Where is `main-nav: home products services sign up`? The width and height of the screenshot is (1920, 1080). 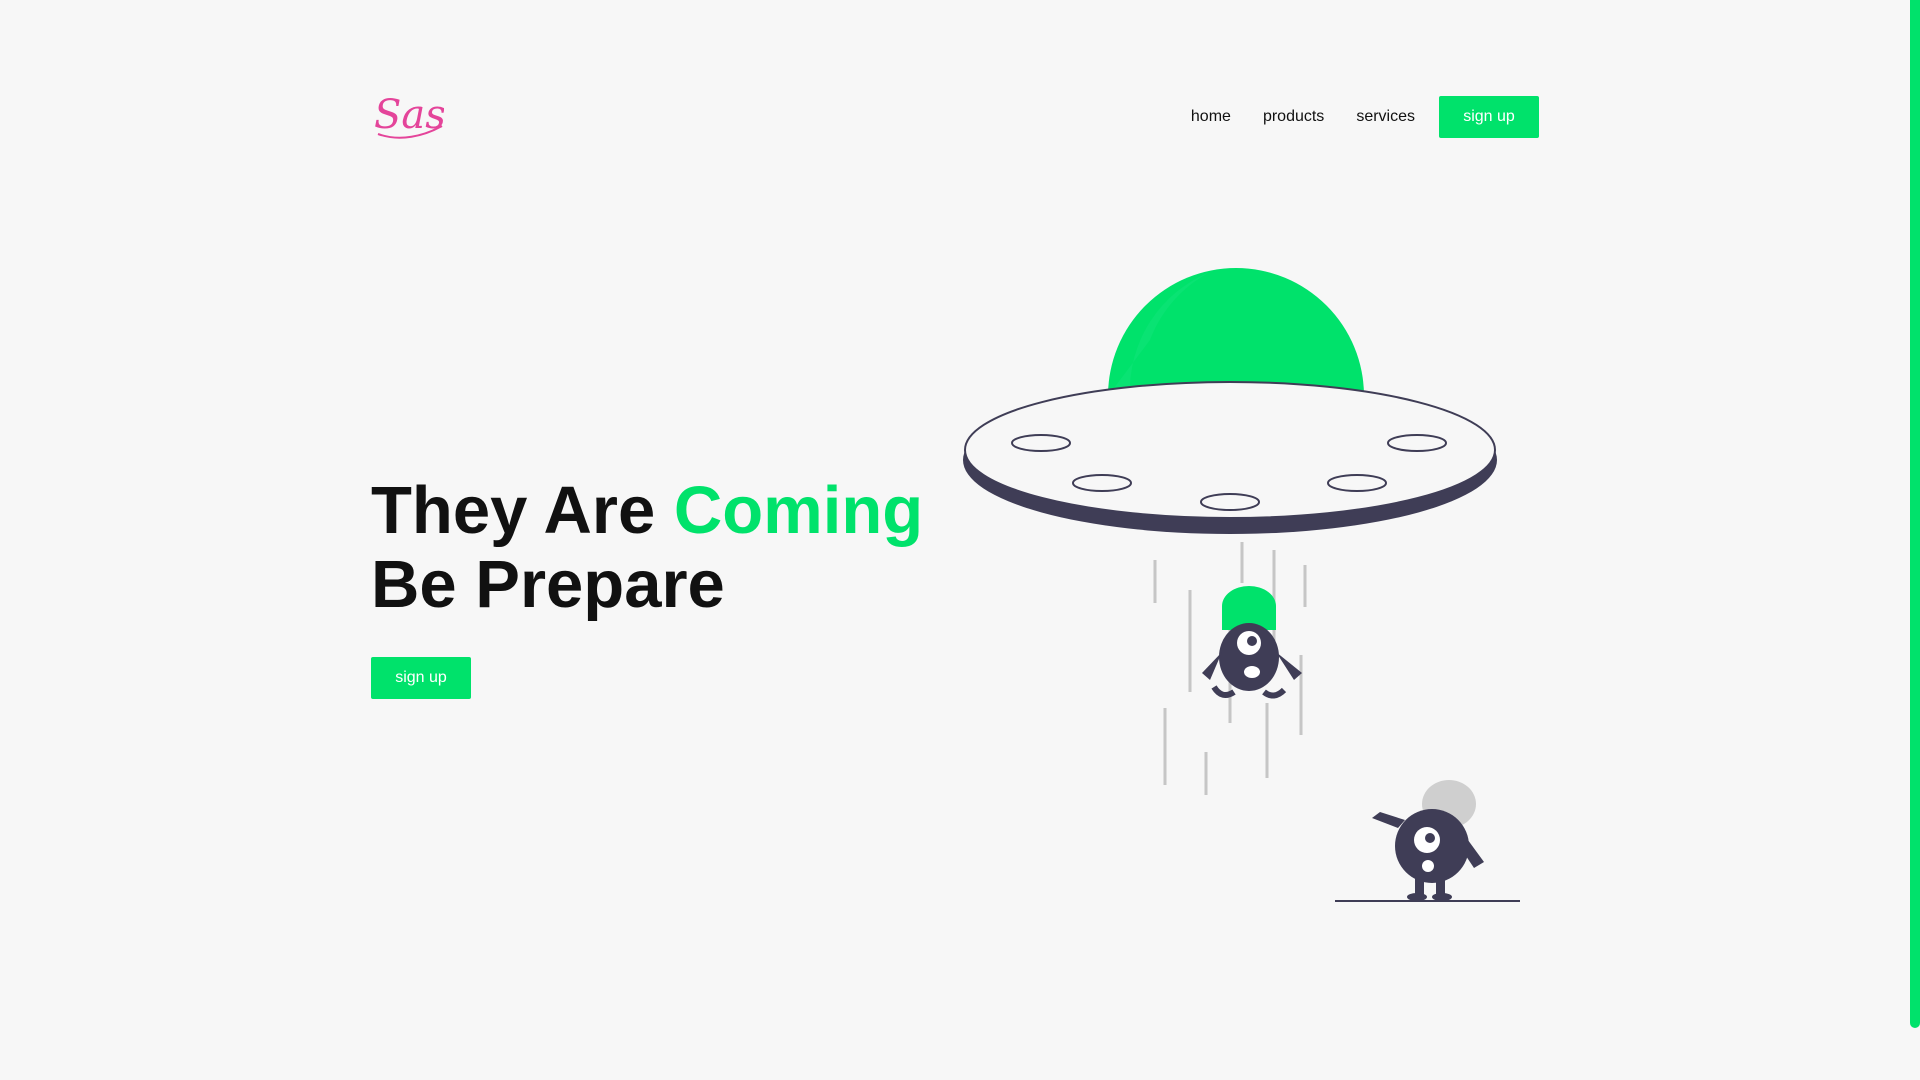
main-nav: home products services sign up is located at coordinates (1365, 117).